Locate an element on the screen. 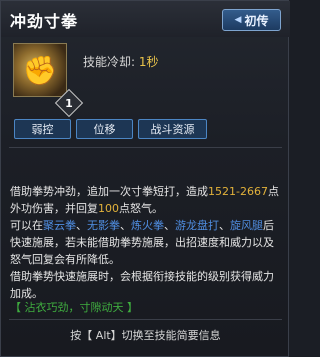 The image size is (320, 357). skill-link: 旋风腿 is located at coordinates (246, 225).